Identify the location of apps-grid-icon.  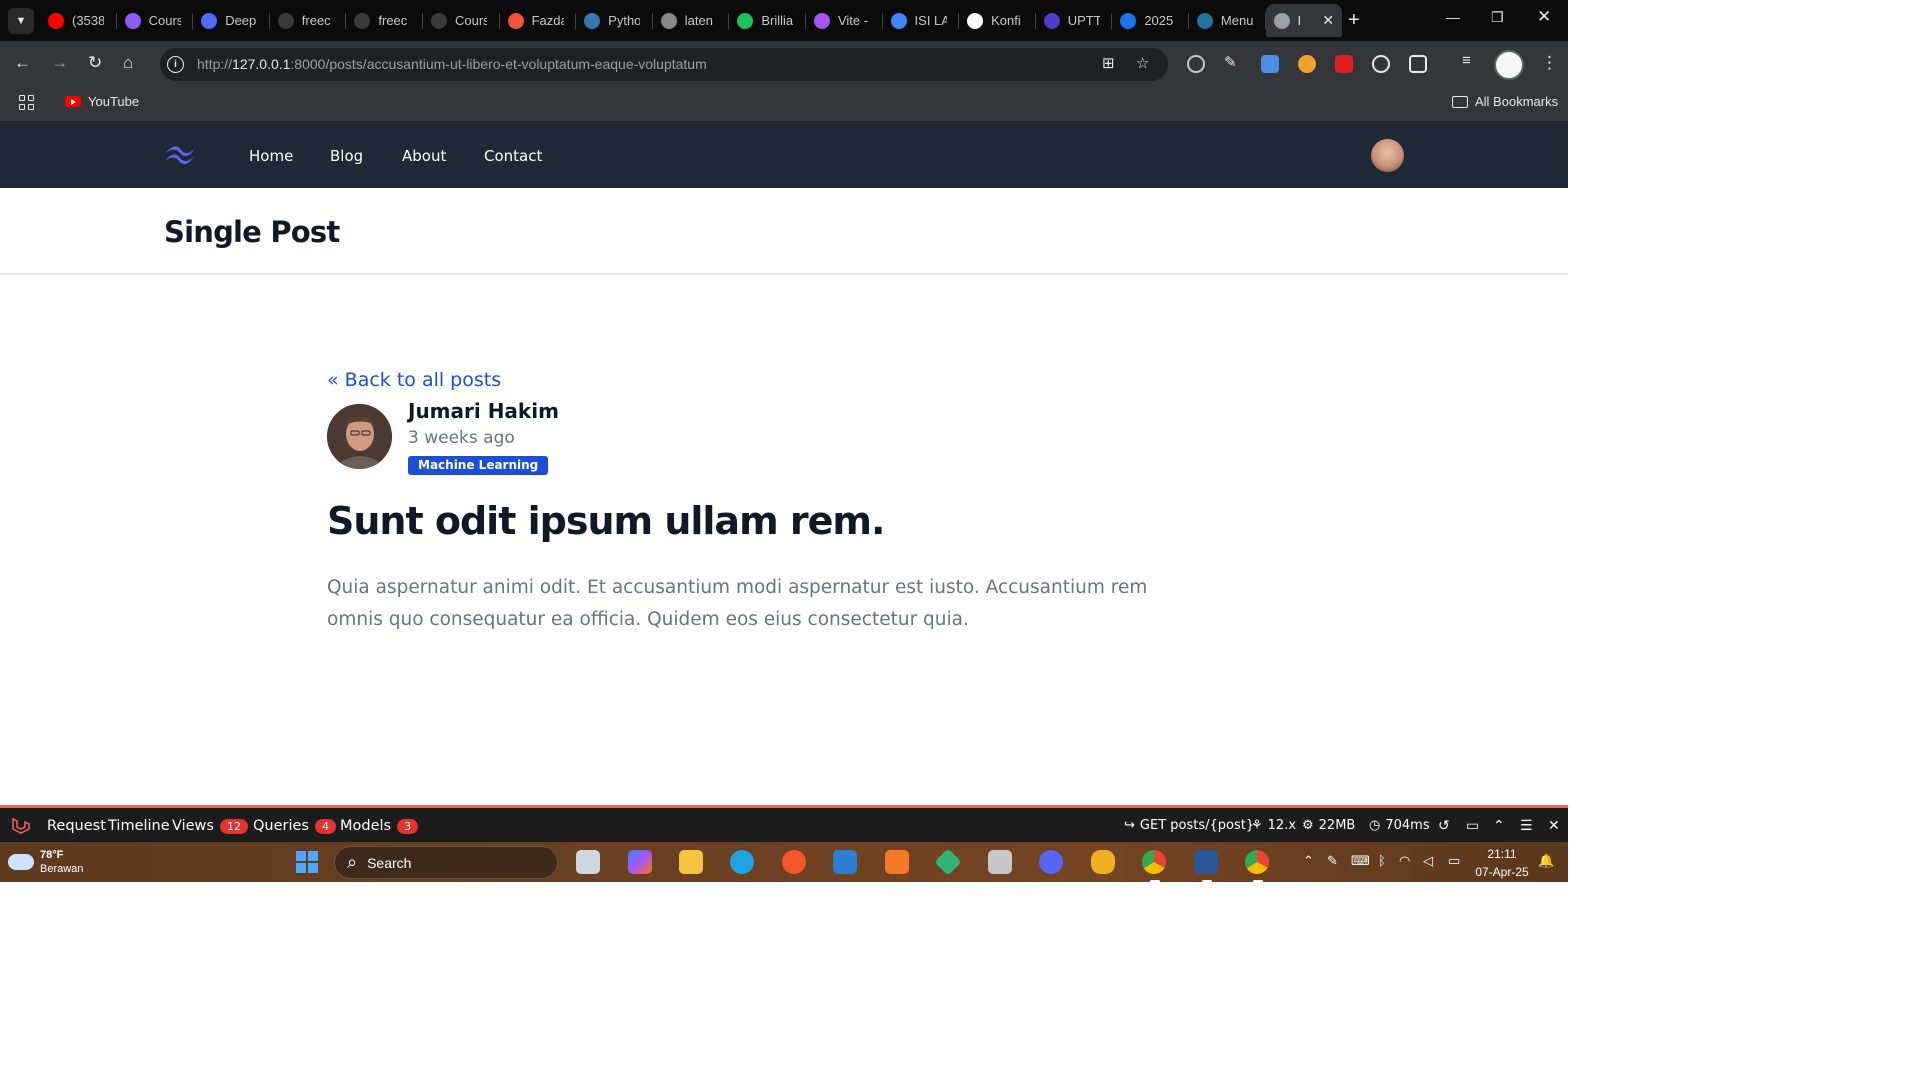
(26, 102).